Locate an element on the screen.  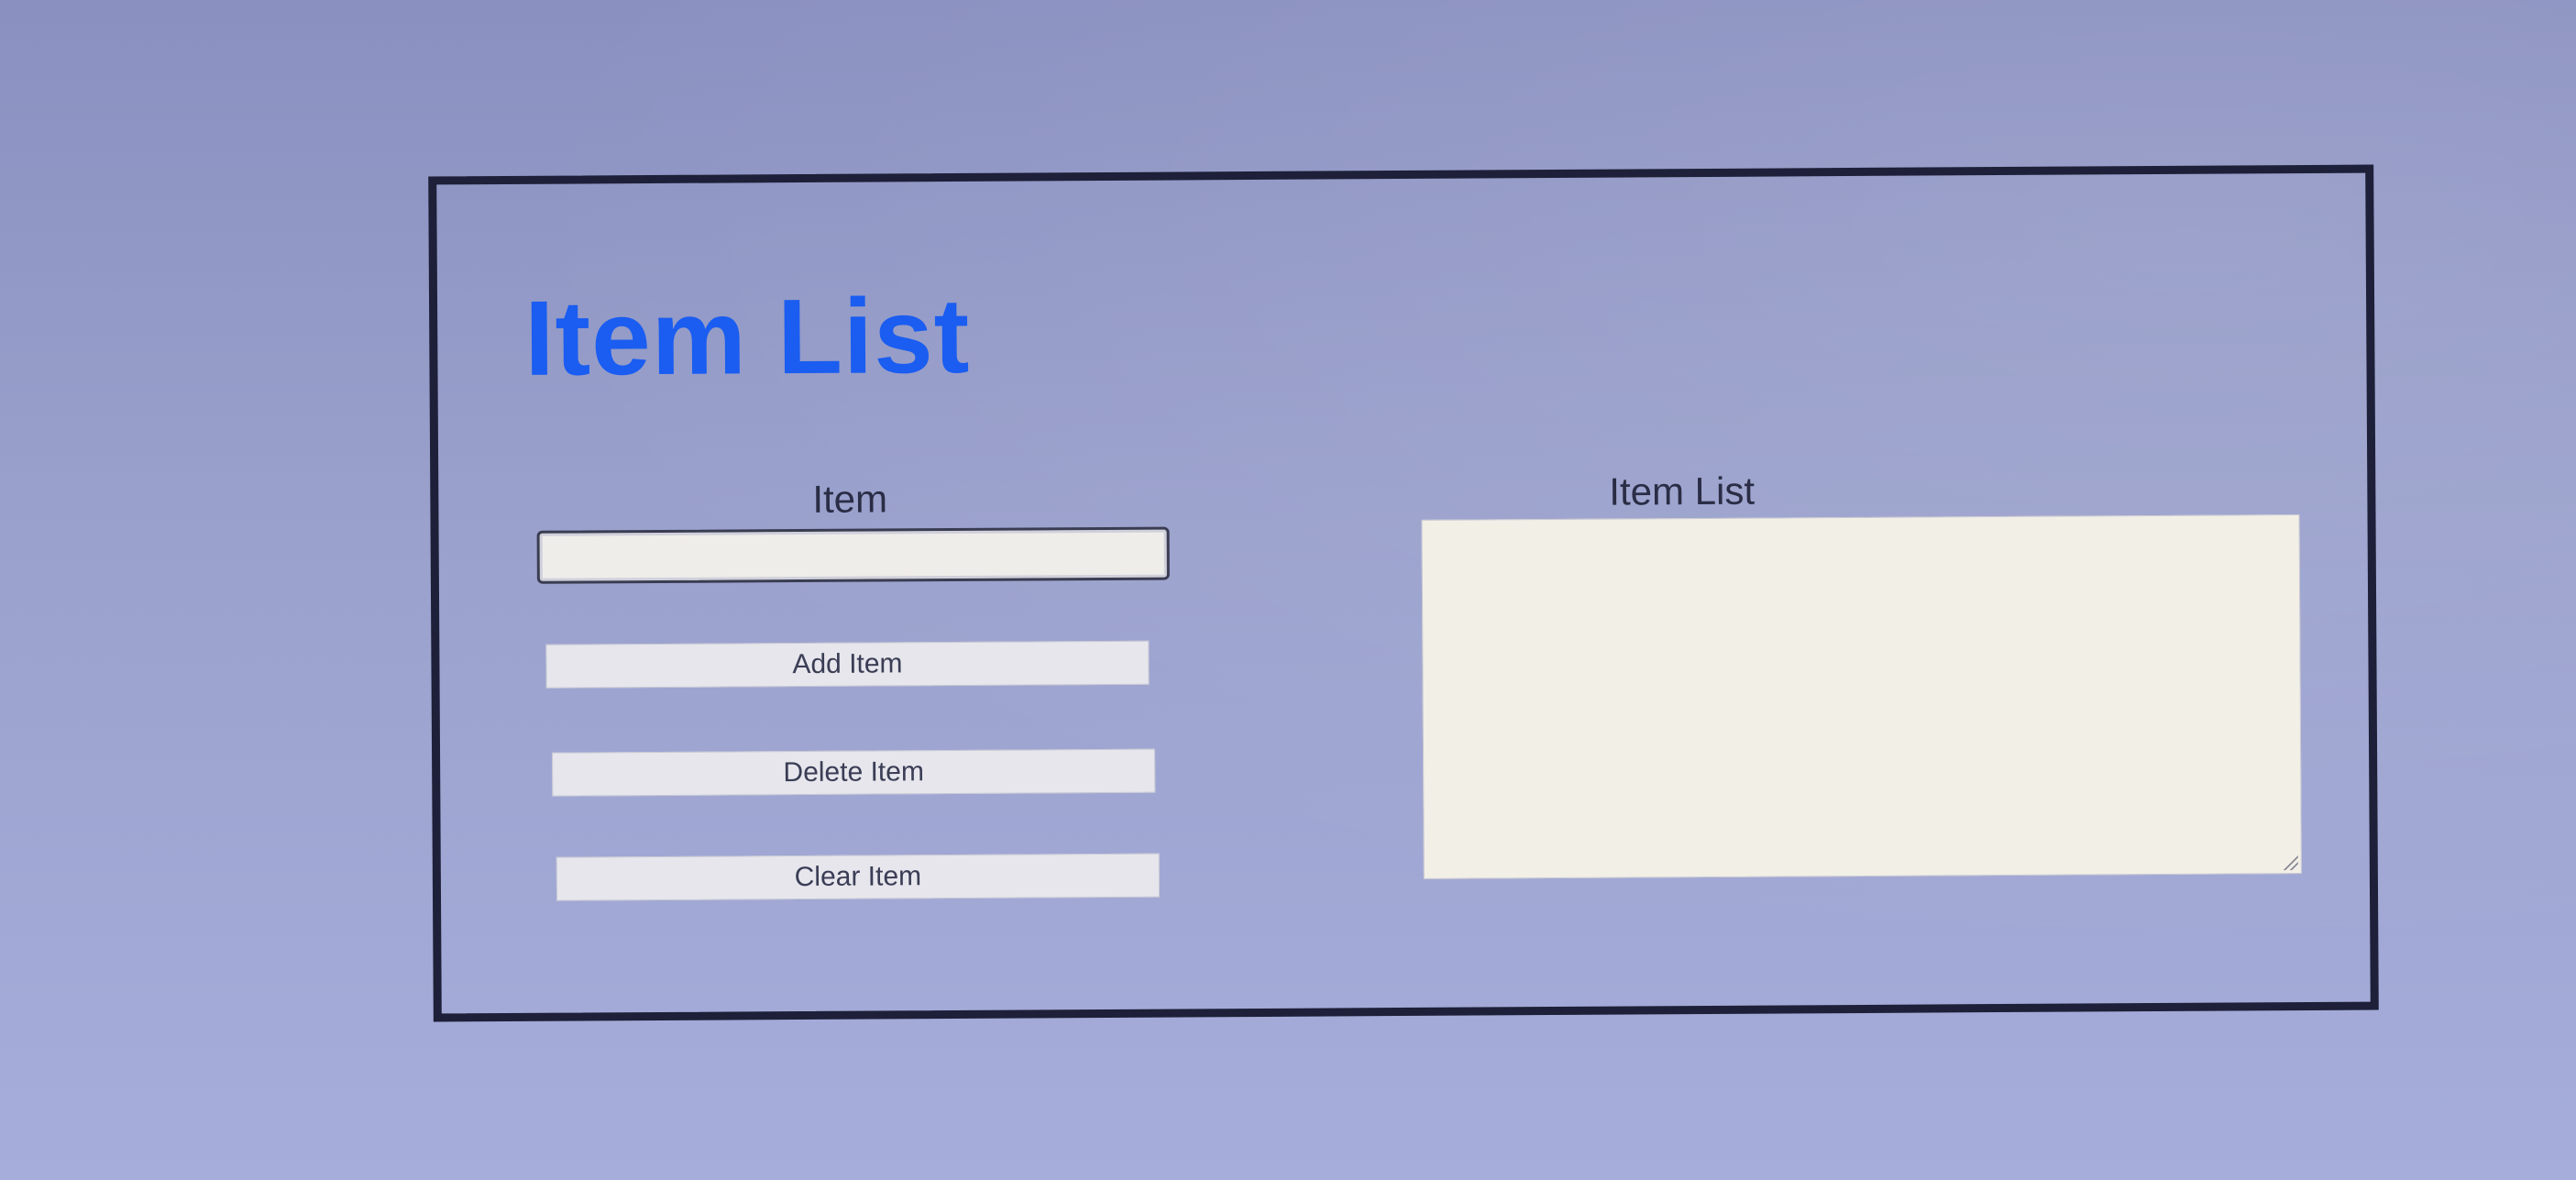
add-item-button: Add Item is located at coordinates (847, 665).